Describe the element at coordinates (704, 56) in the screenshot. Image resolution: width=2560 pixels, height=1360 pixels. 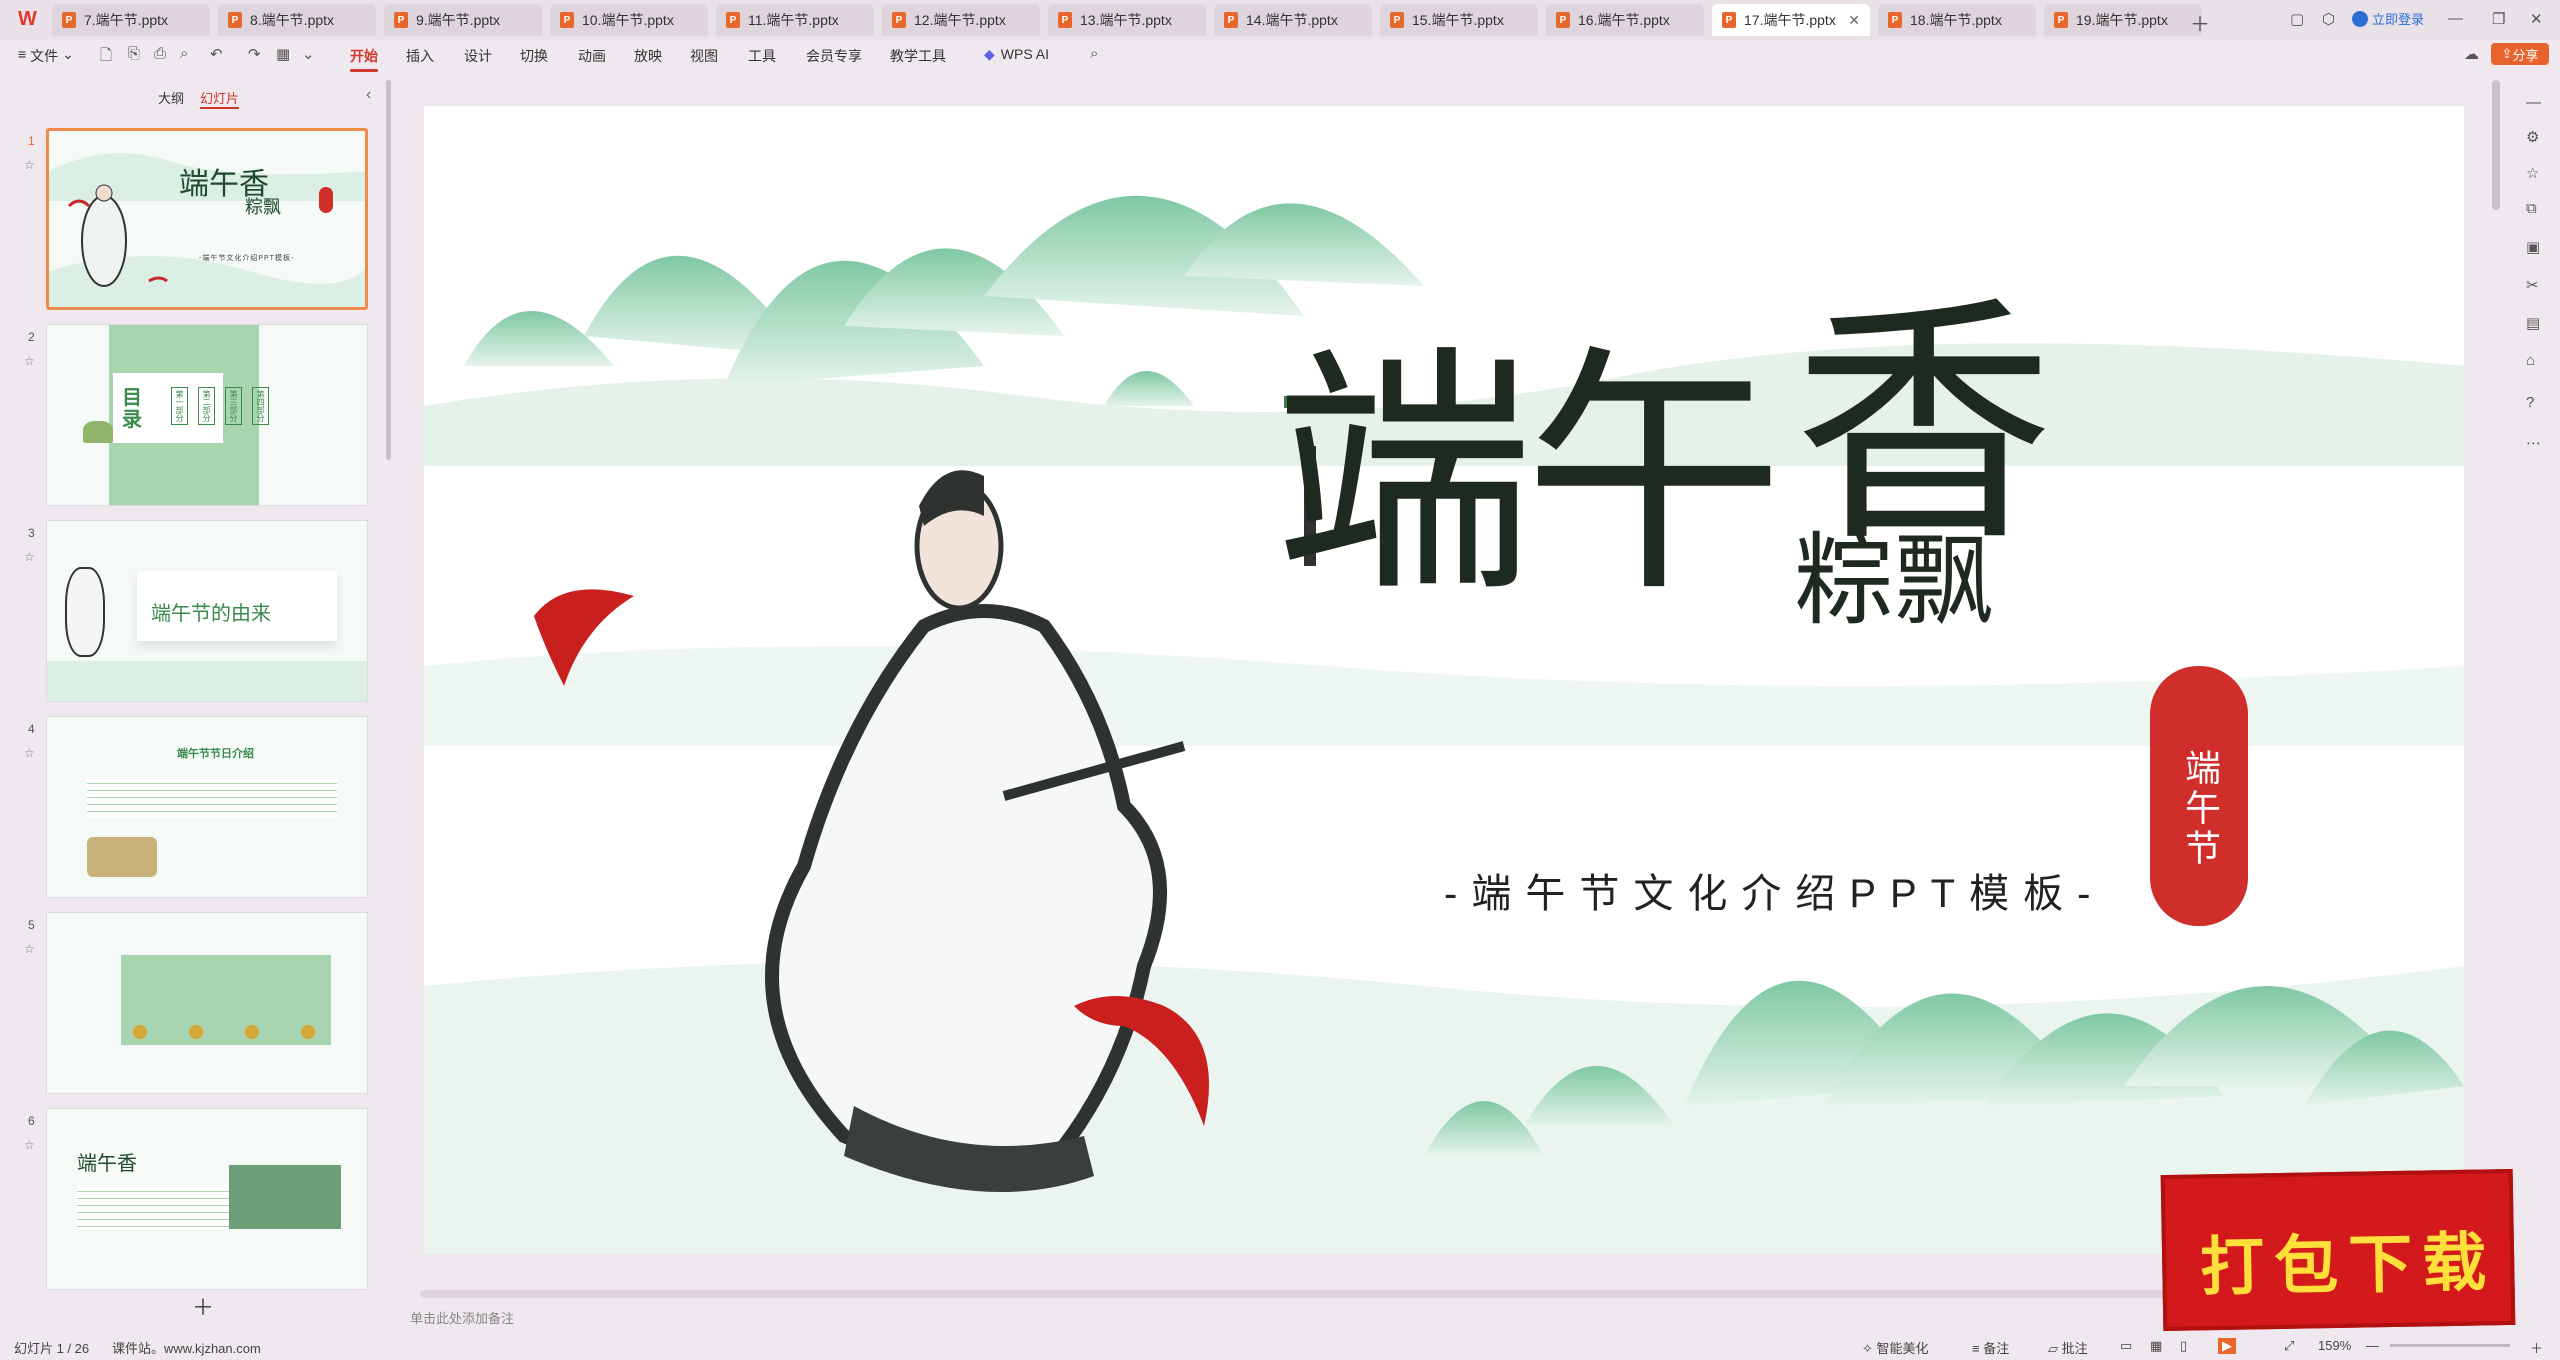
I see `menu-item: 视图` at that location.